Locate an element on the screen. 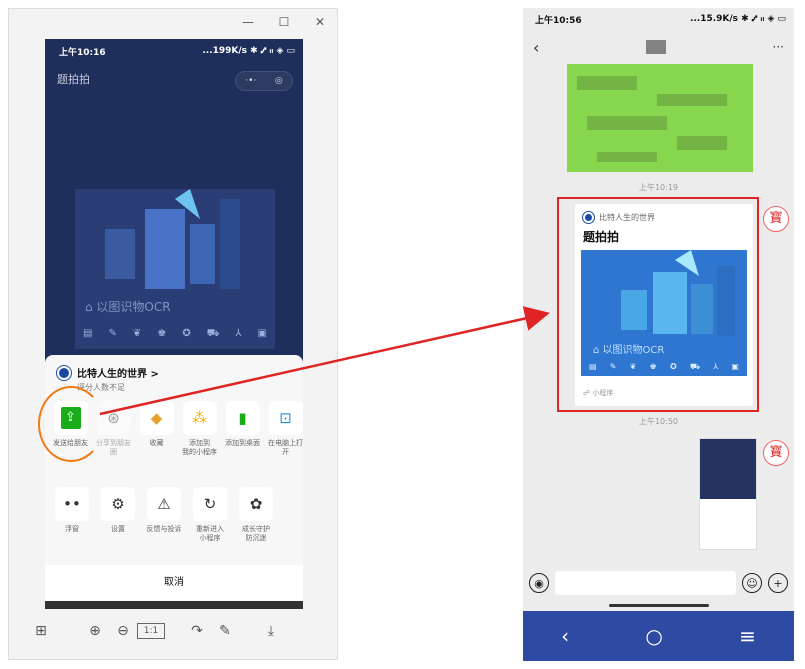 This screenshot has height=669, width=805. annotation-arrow is located at coordinates (324, 361).